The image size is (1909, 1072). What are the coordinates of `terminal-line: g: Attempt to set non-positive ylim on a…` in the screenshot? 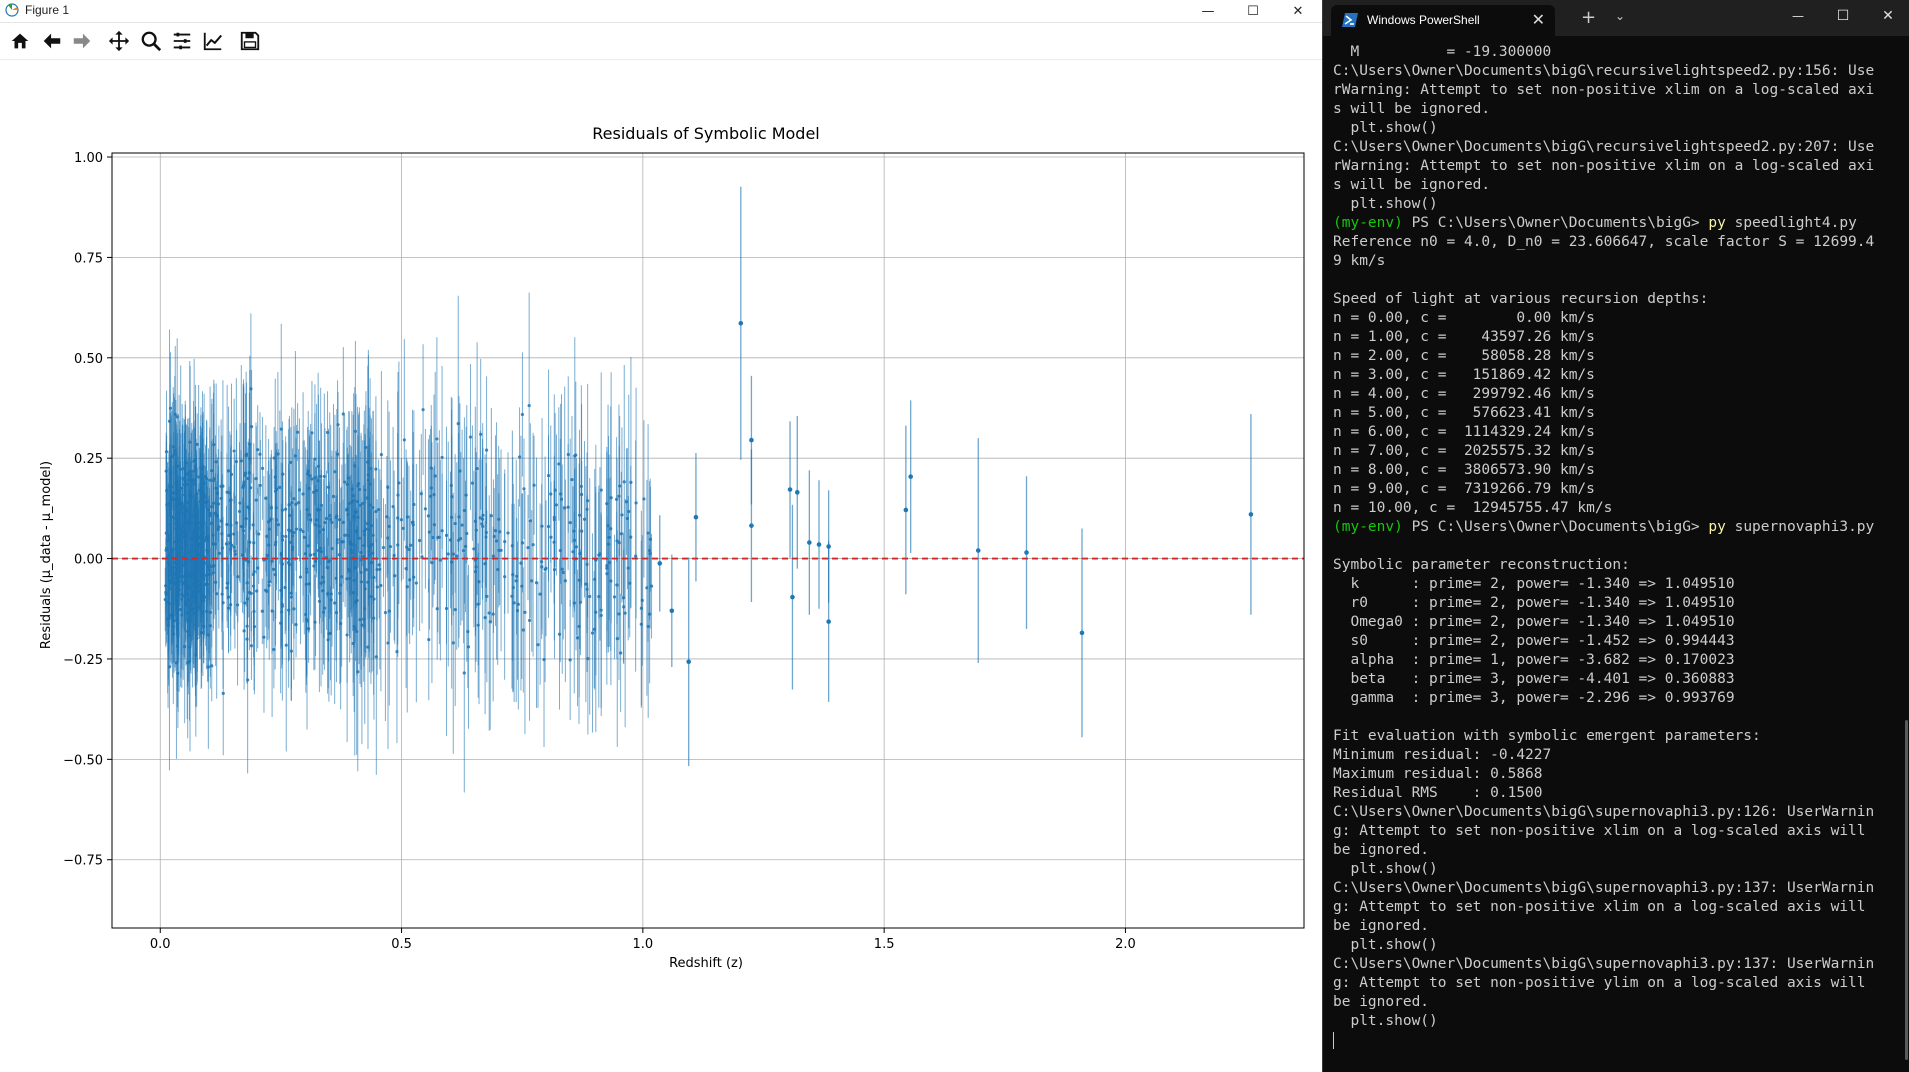 It's located at (1599, 983).